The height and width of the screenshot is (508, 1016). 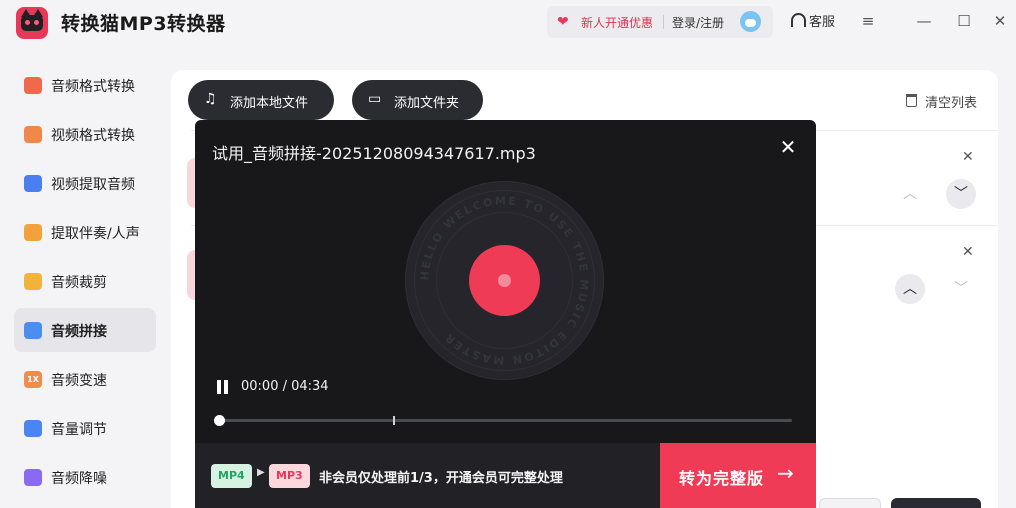 What do you see at coordinates (93, 185) in the screenshot?
I see `sidebar-item-label: 视频提取音频` at bounding box center [93, 185].